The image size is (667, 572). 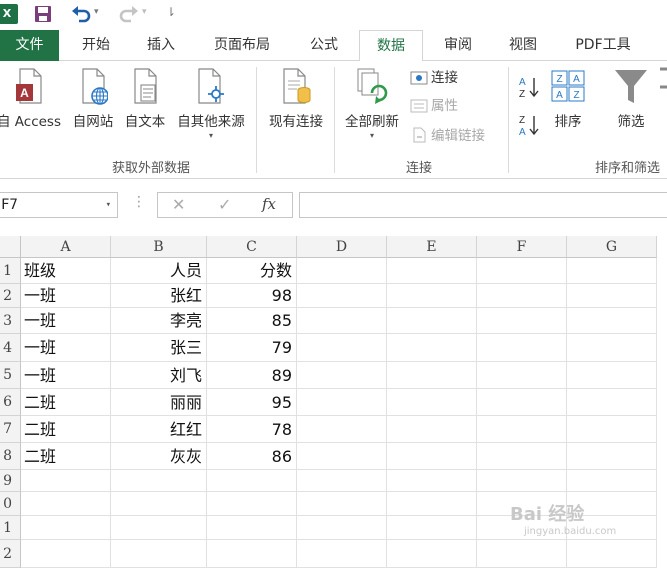 I want to click on tab-insert: 插入, so click(x=161, y=45).